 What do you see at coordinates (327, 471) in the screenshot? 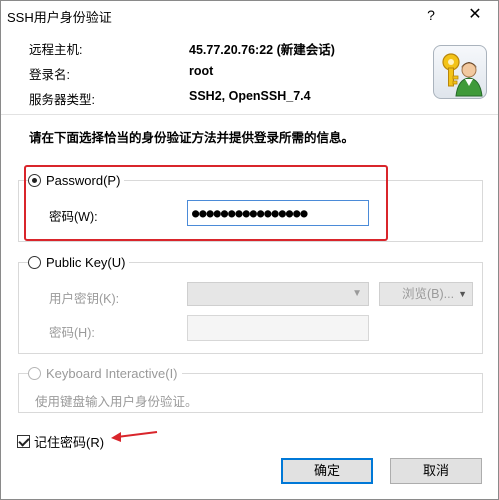
I see `ok-button: 确定` at bounding box center [327, 471].